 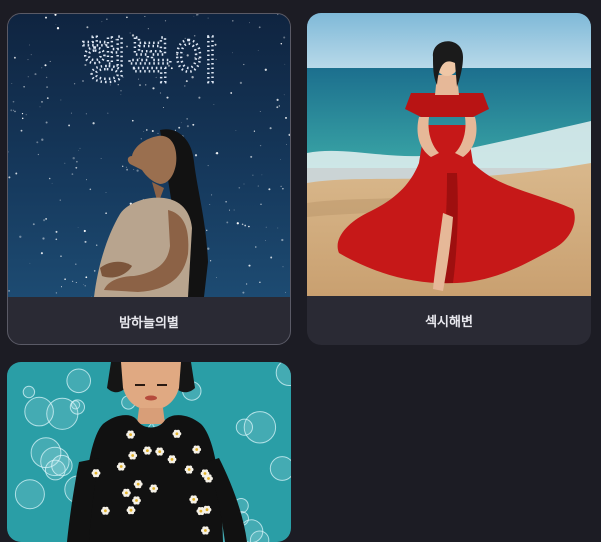 What do you see at coordinates (149, 323) in the screenshot?
I see `card-caption: 밤하늘의별` at bounding box center [149, 323].